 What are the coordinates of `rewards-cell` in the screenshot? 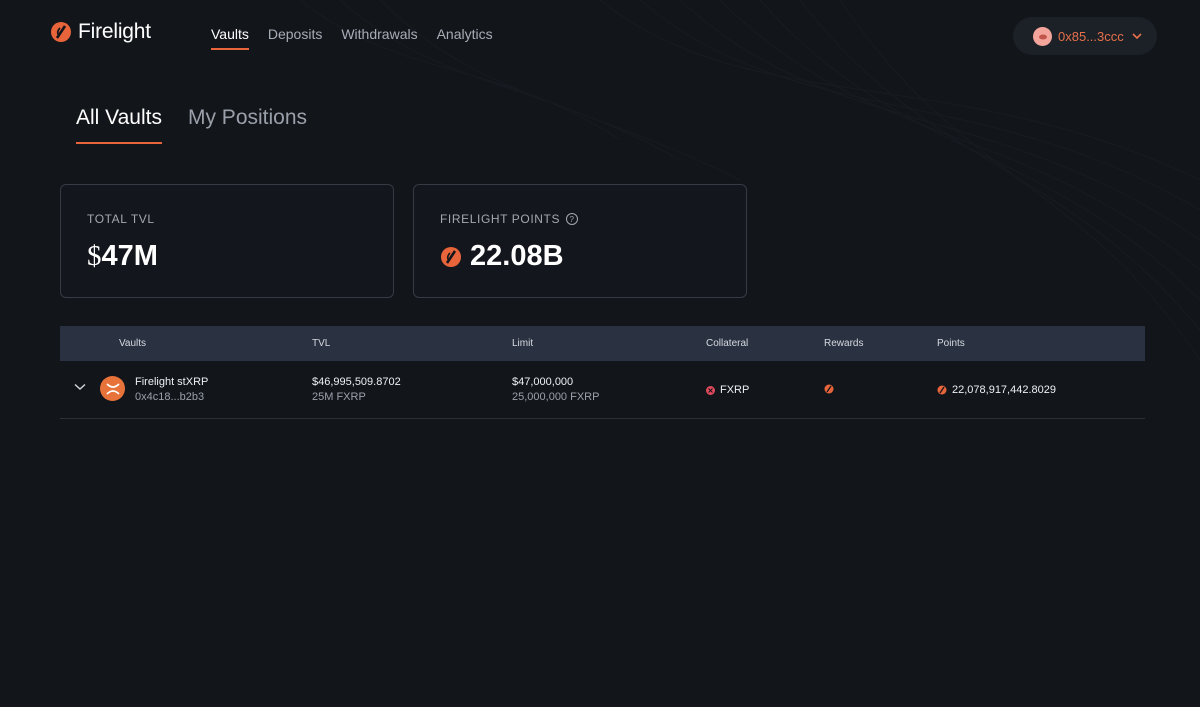 It's located at (829, 390).